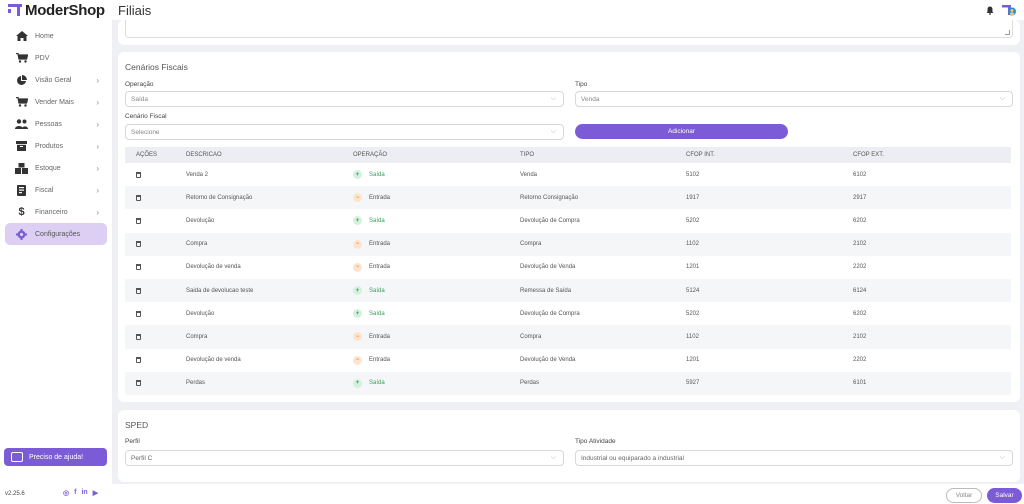  Describe the element at coordinates (693, 267) in the screenshot. I see `row-cfop-int: 1201` at that location.